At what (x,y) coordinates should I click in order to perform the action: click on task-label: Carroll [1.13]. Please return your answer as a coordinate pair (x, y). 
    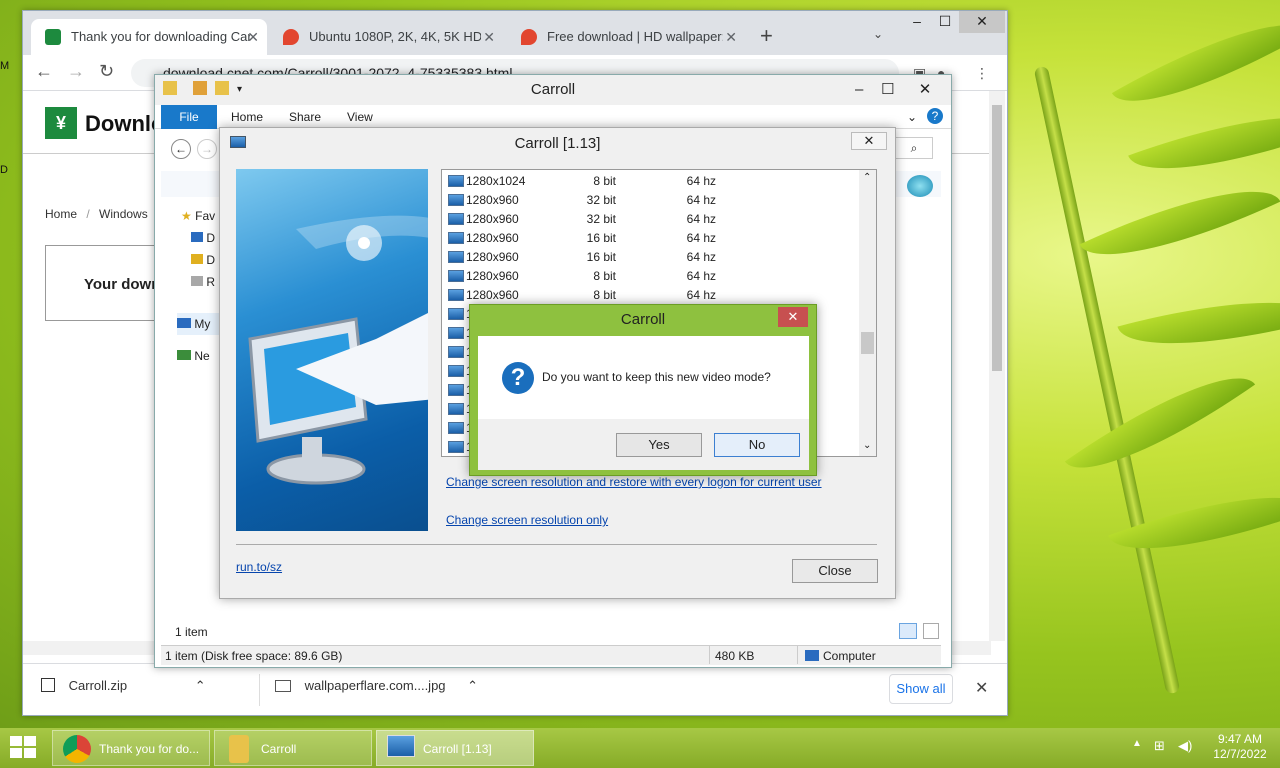
    Looking at the image, I should click on (457, 749).